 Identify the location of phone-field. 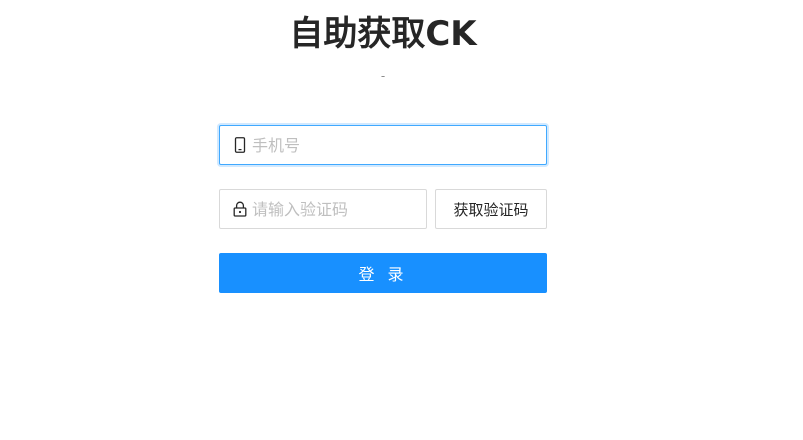
(383, 145).